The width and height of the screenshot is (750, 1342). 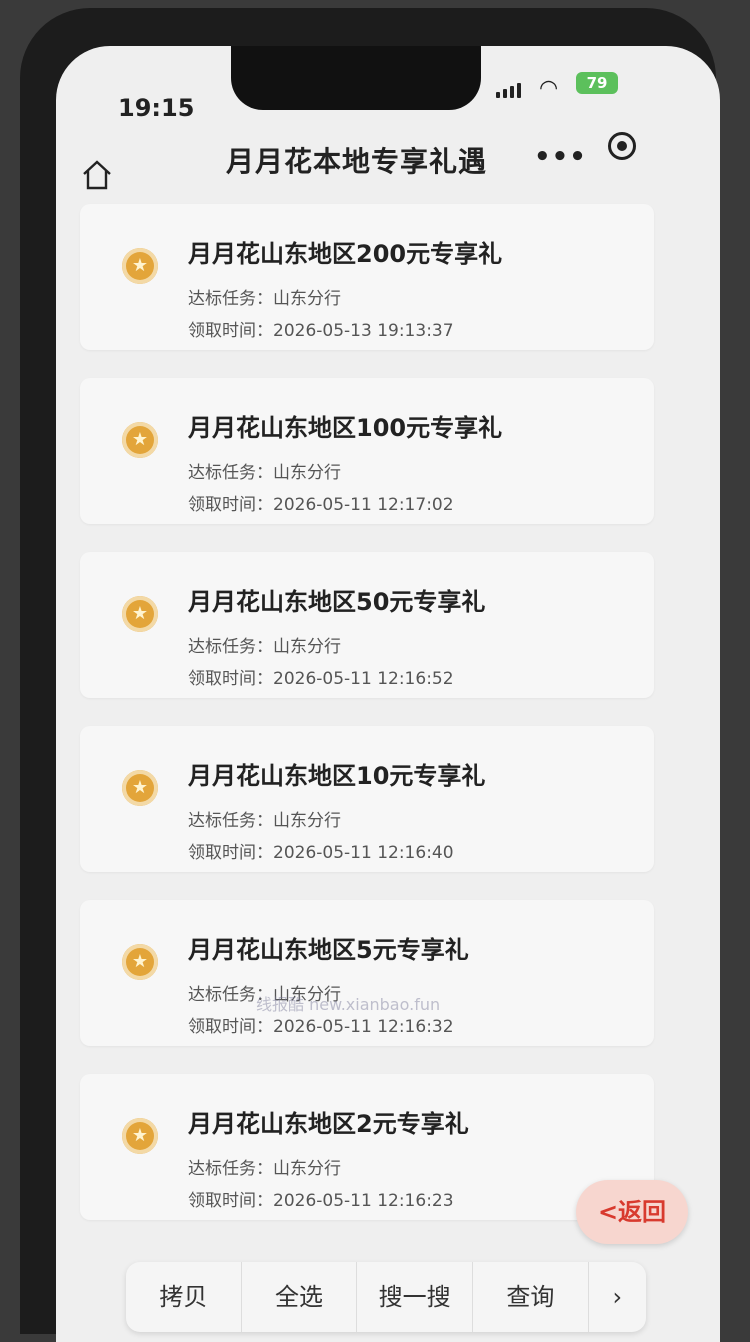 What do you see at coordinates (531, 1297) in the screenshot?
I see `lookup-button: 查询` at bounding box center [531, 1297].